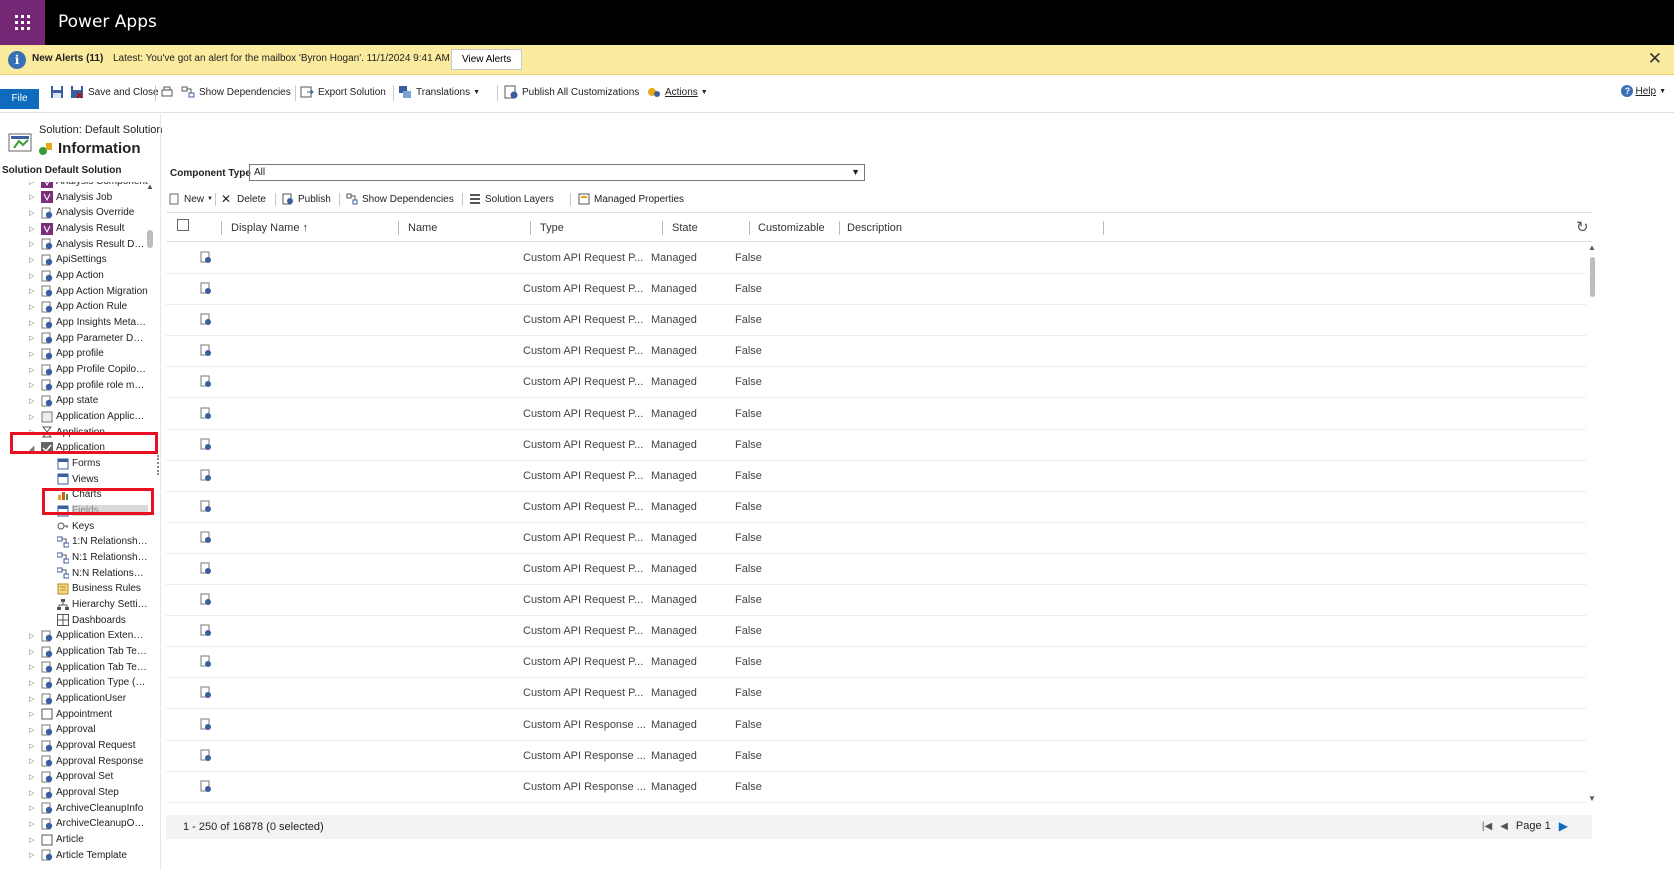 The width and height of the screenshot is (1674, 870). Describe the element at coordinates (75, 635) in the screenshot. I see `tree-item: ▷ Application Extension` at that location.